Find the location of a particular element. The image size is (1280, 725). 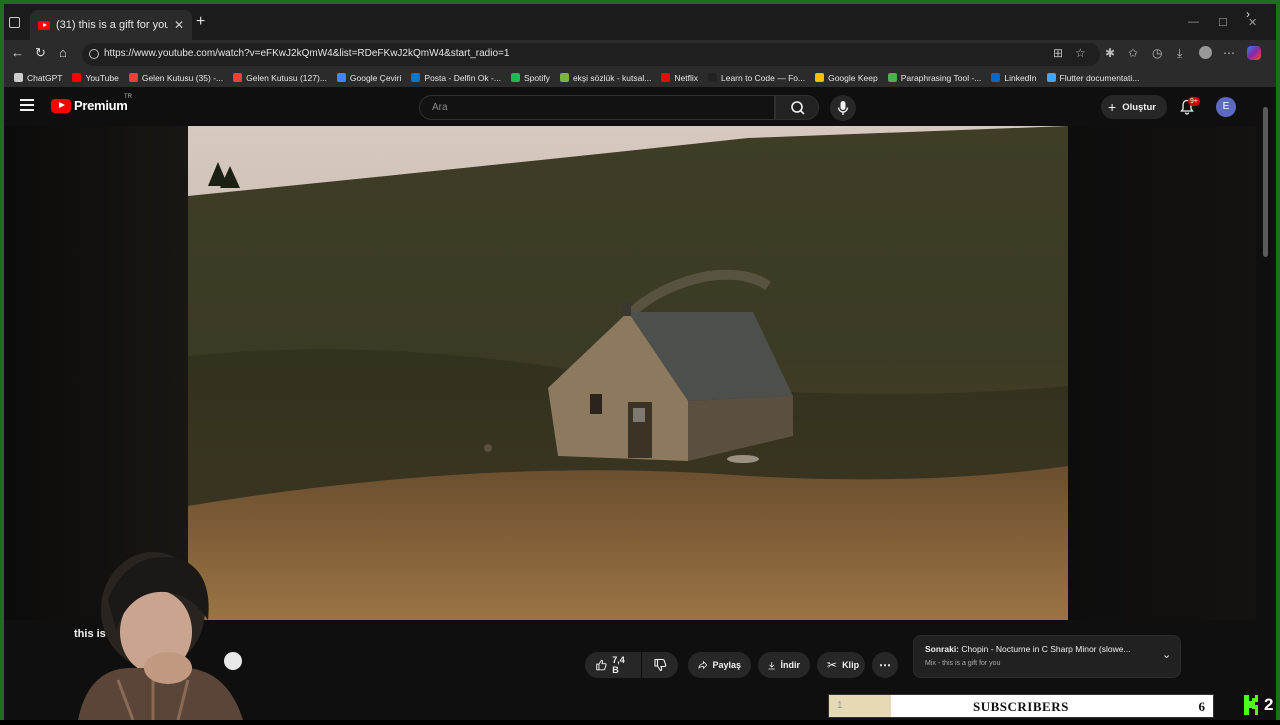

youtube-premium-logo: Premium TR is located at coordinates (91, 103).